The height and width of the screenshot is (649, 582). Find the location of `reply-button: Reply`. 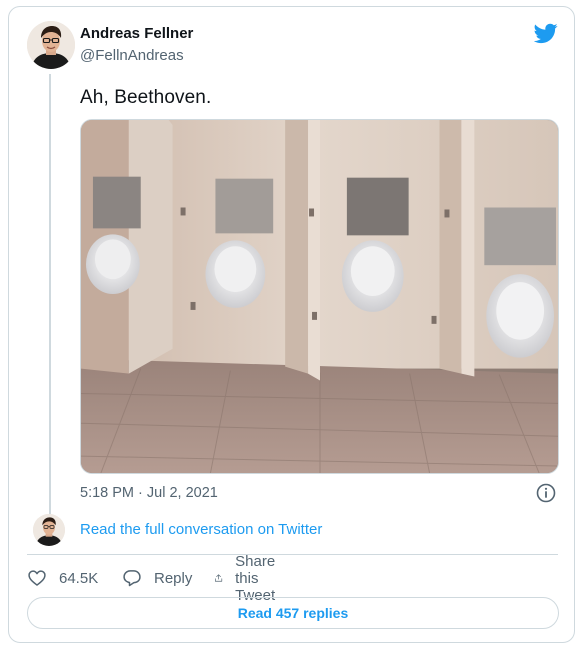

reply-button: Reply is located at coordinates (157, 578).